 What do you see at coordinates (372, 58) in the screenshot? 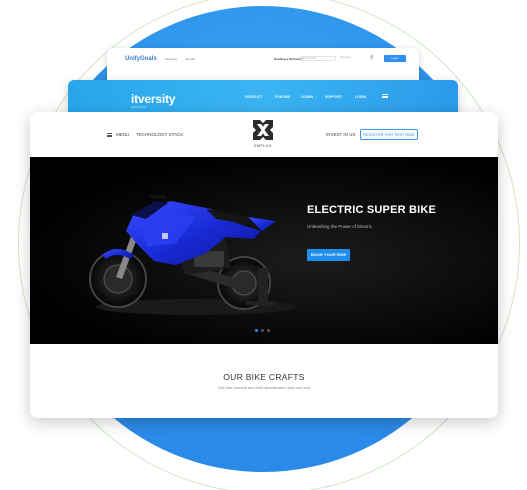
I see `search-icon: ⚲` at bounding box center [372, 58].